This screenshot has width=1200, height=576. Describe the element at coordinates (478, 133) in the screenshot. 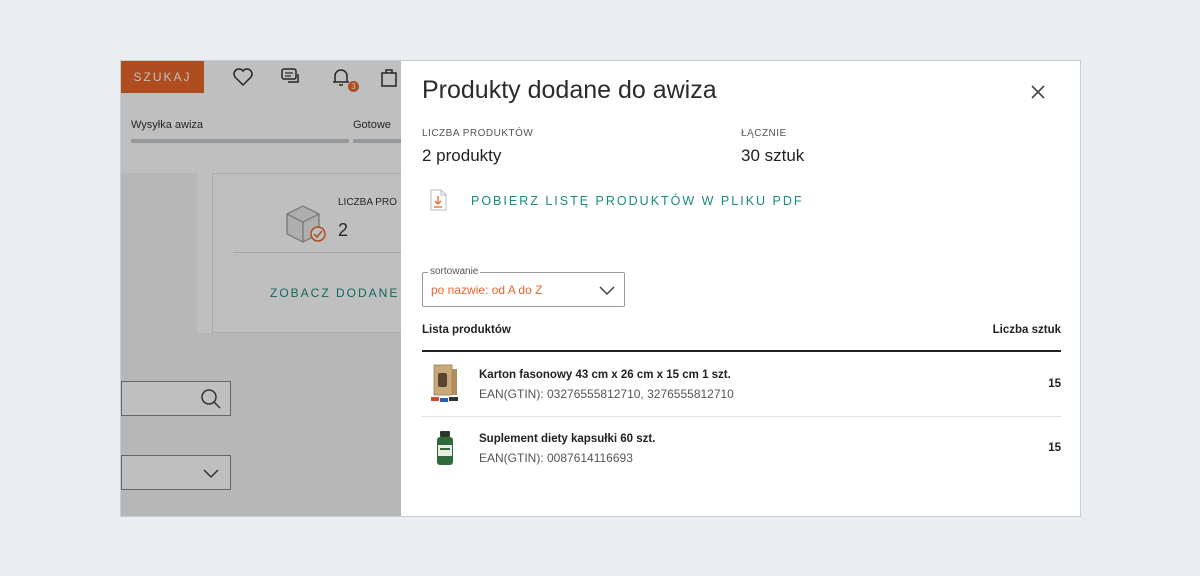

I see `product-count-label: LICZBA PRODUKTÓW` at that location.